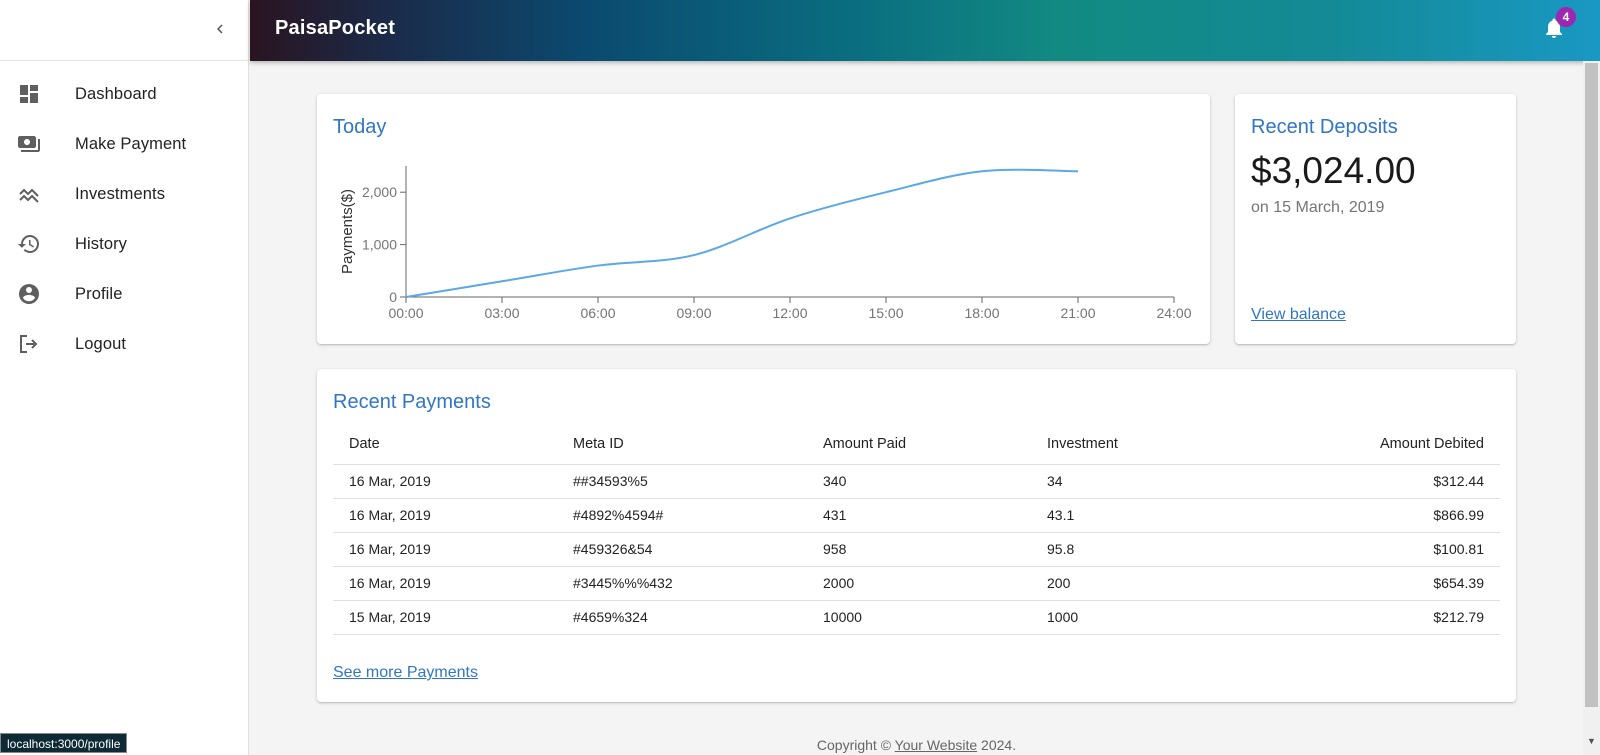  Describe the element at coordinates (501, 313) in the screenshot. I see `x-tick-label: 03:00` at that location.